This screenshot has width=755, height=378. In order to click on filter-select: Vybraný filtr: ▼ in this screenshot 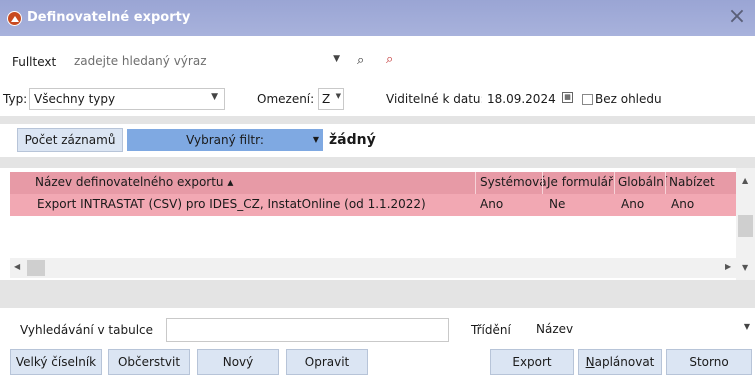, I will do `click(225, 140)`.